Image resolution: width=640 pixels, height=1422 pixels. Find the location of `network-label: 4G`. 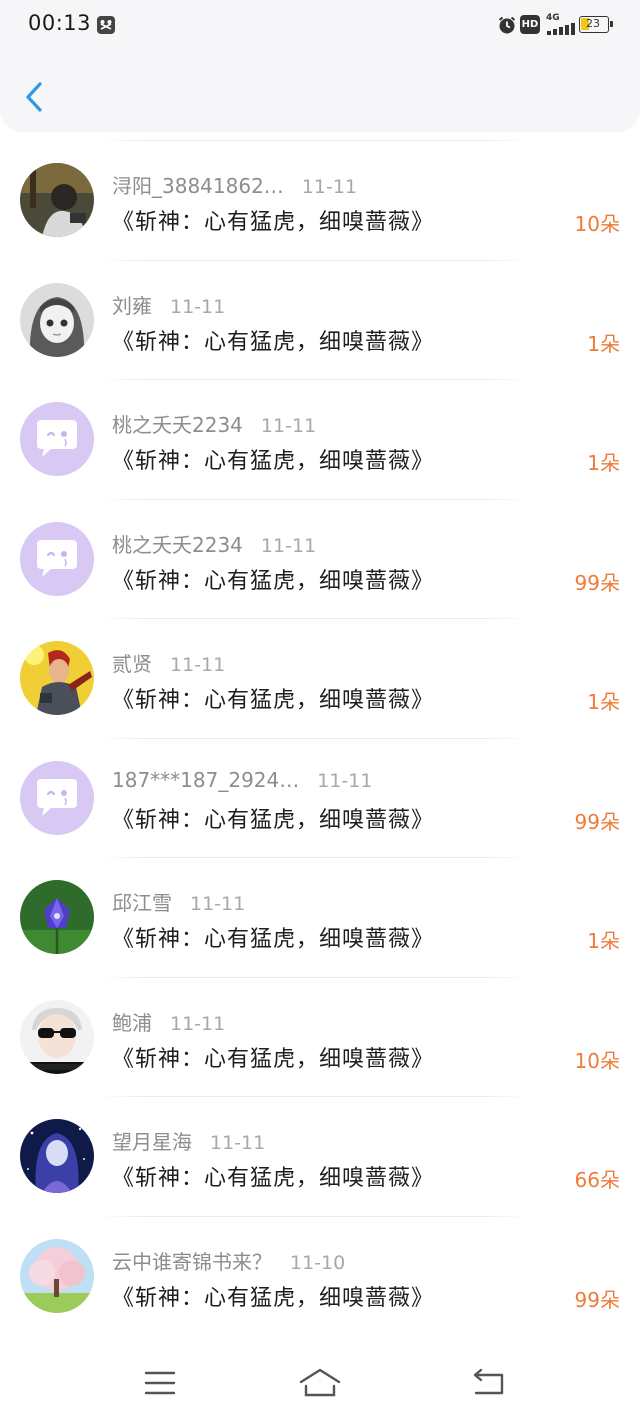

network-label: 4G is located at coordinates (553, 18).